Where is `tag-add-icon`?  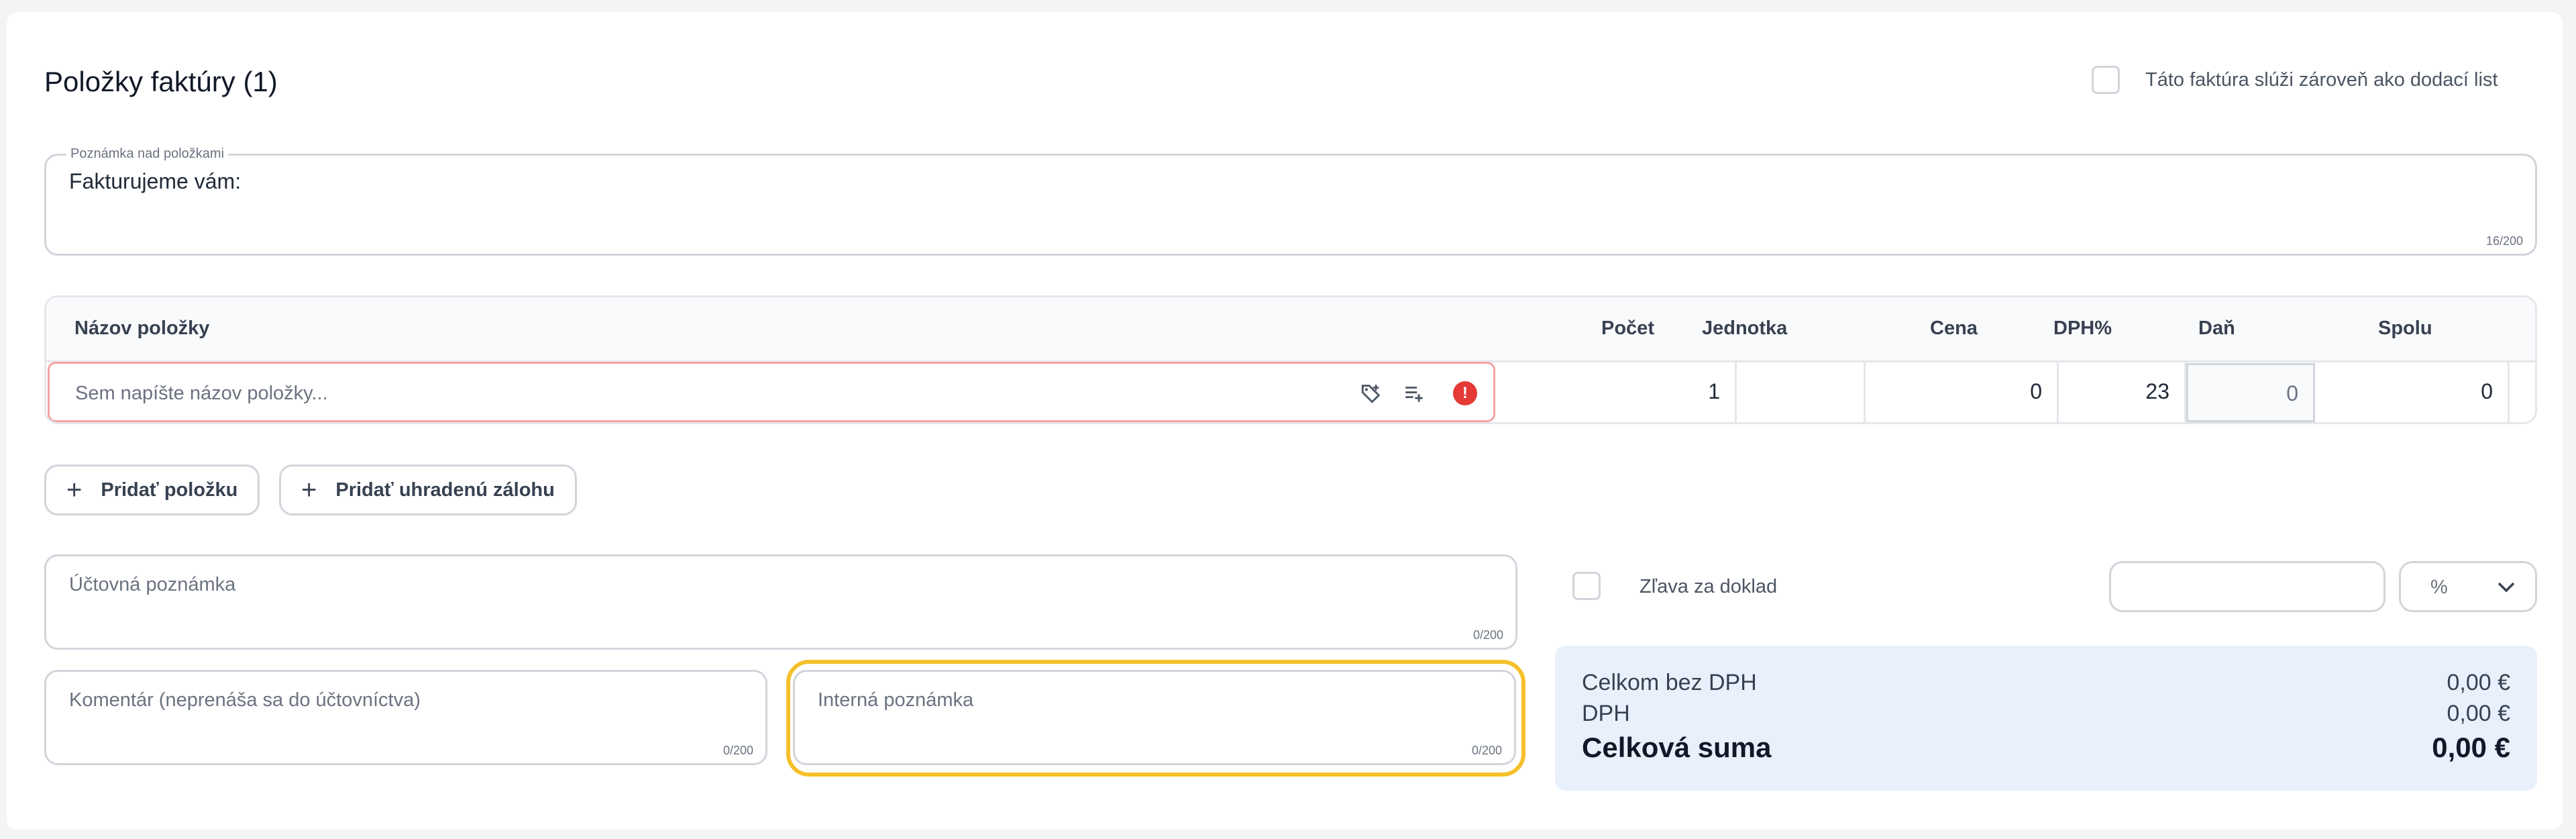
tag-add-icon is located at coordinates (1371, 394).